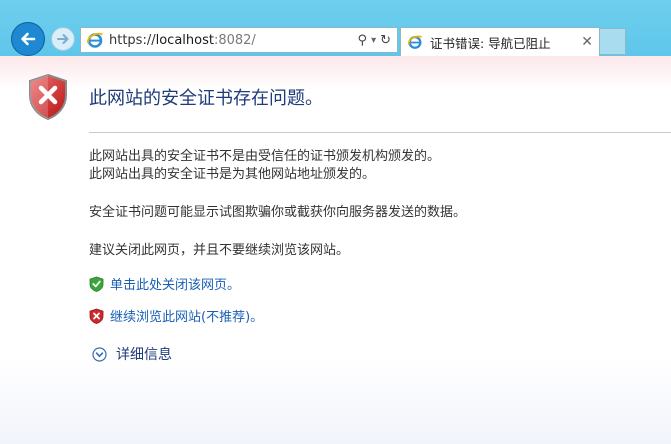  Describe the element at coordinates (490, 43) in the screenshot. I see `tab-title: 证书错误: 导航已阻止` at that location.